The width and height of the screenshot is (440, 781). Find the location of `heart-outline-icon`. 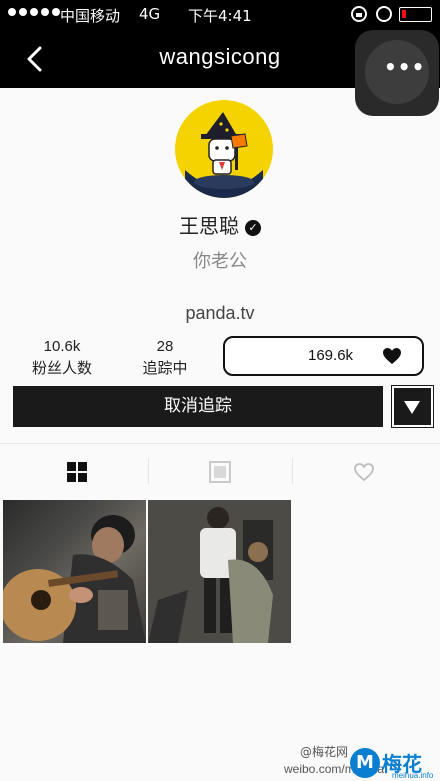

heart-outline-icon is located at coordinates (364, 472).